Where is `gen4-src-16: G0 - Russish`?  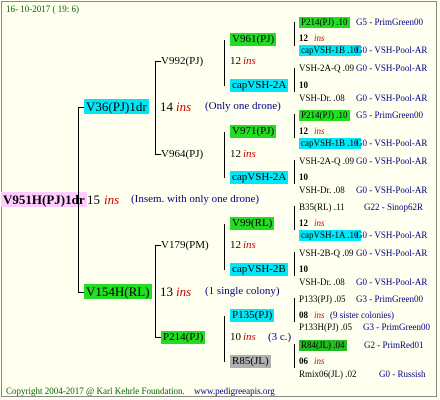
gen4-src-16: G0 - Russish is located at coordinates (402, 374).